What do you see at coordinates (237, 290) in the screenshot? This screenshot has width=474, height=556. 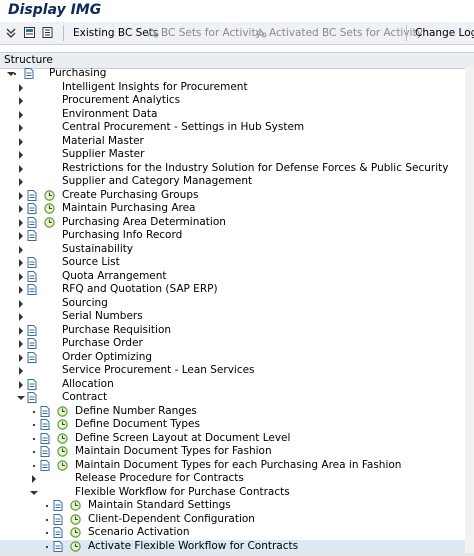 I see `tree-row: RFQ and Quotation (SAP ERP)` at bounding box center [237, 290].